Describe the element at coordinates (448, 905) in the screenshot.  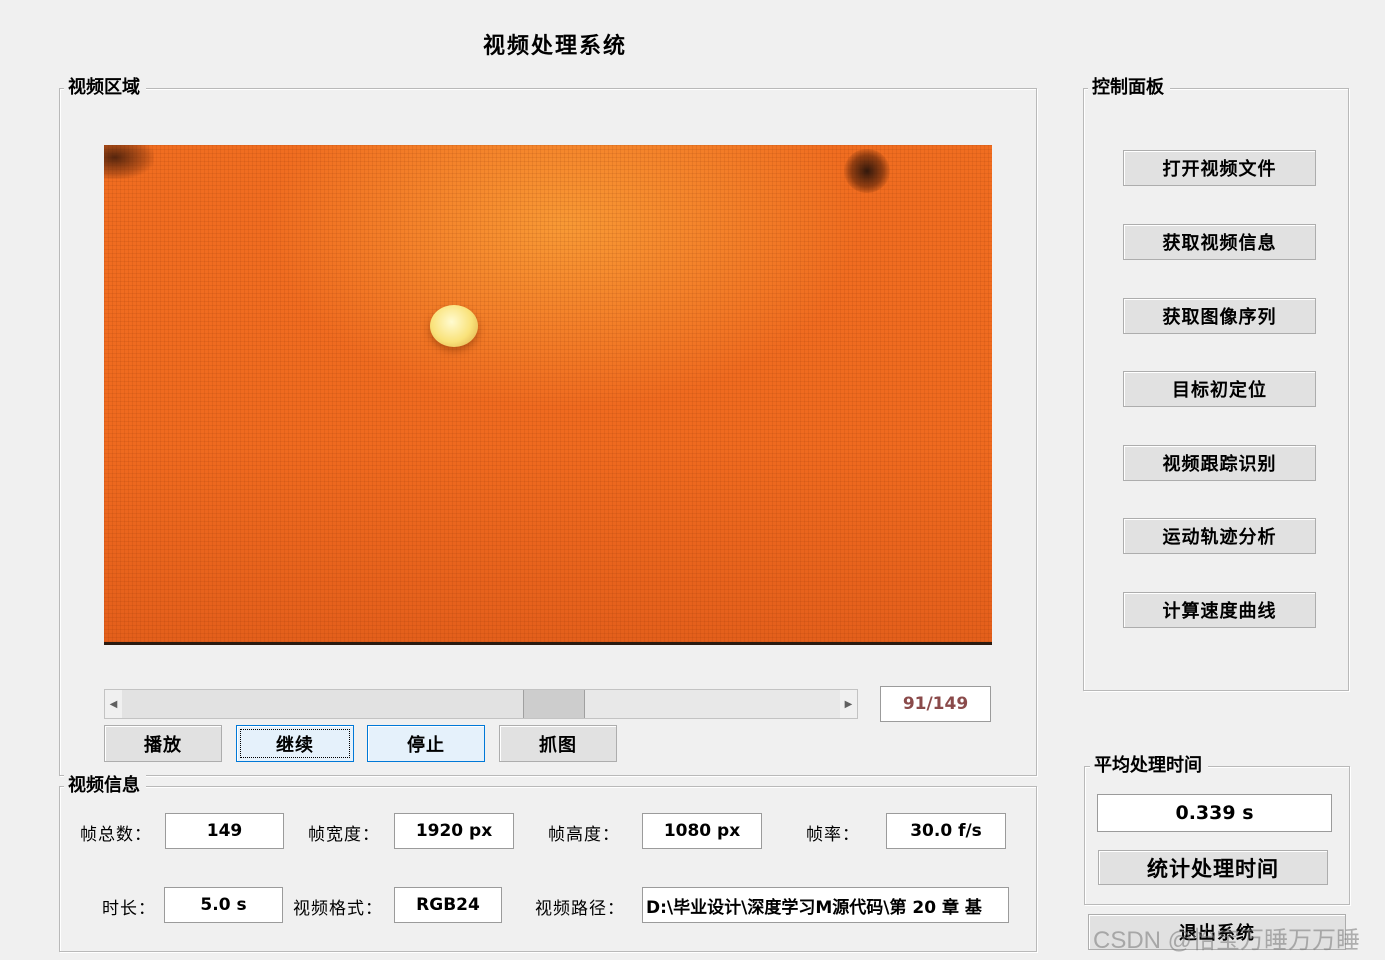
I see `format-value: RGB24` at that location.